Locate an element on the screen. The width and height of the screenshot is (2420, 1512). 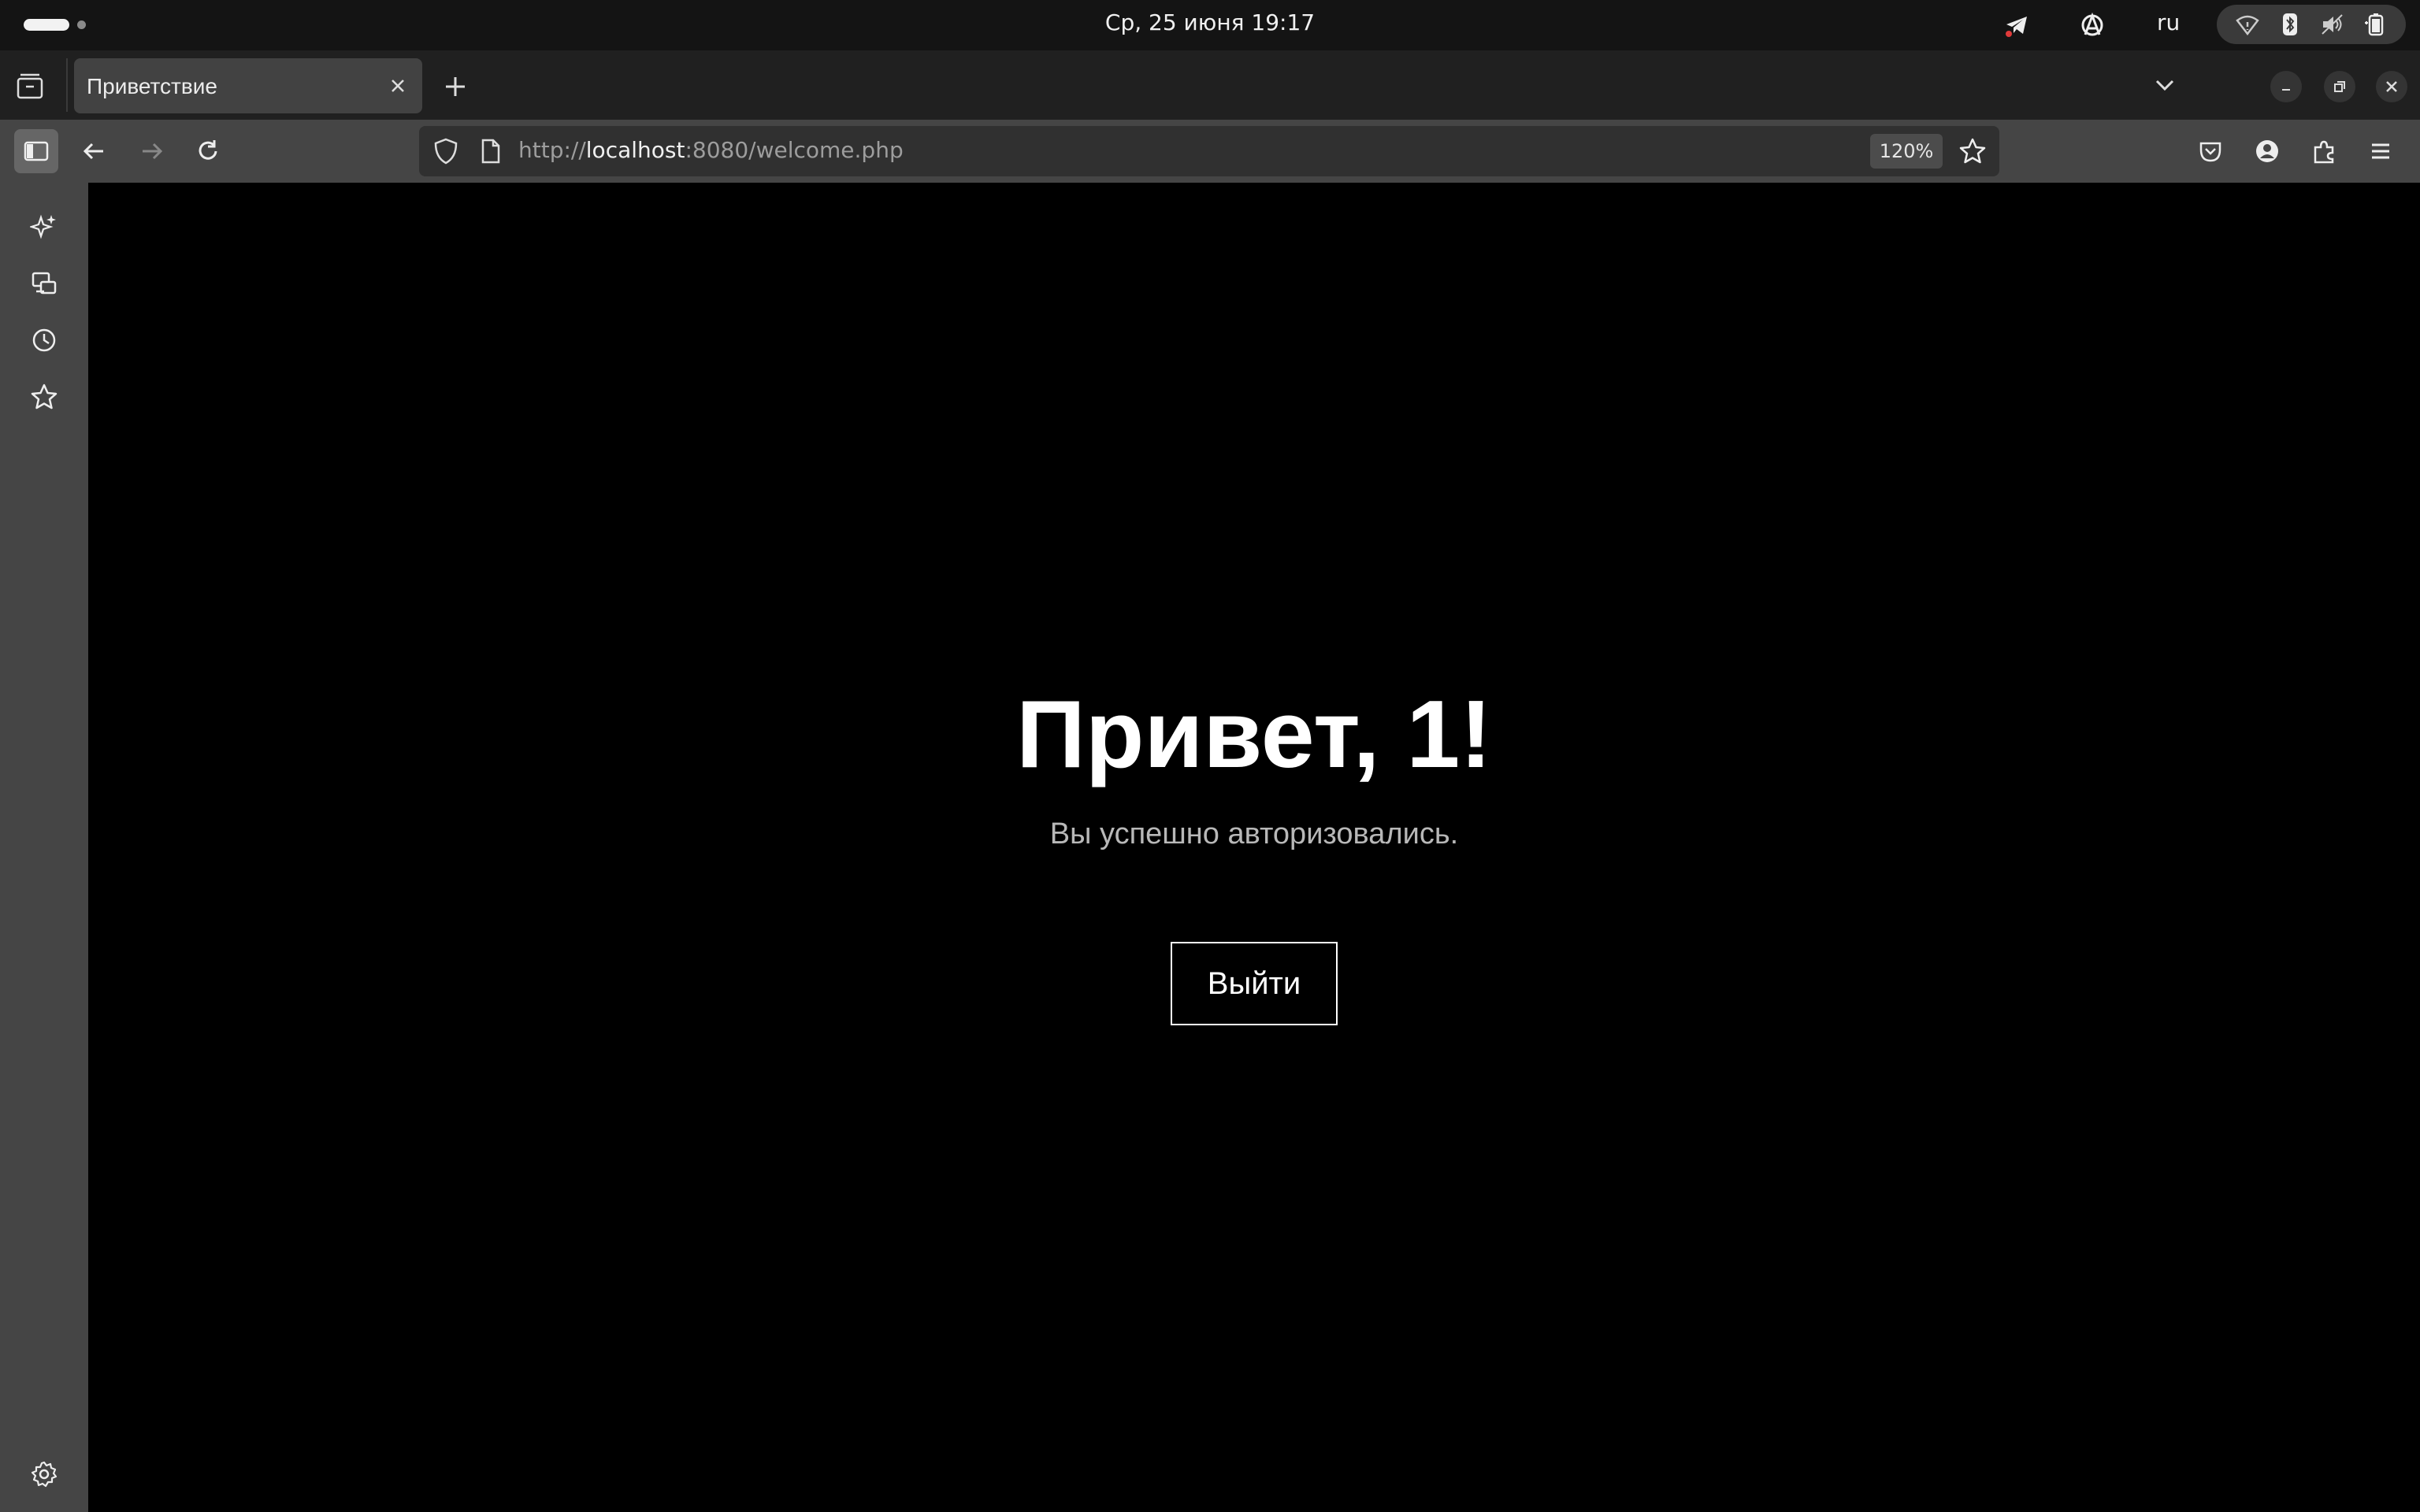
account-icon is located at coordinates (2267, 151).